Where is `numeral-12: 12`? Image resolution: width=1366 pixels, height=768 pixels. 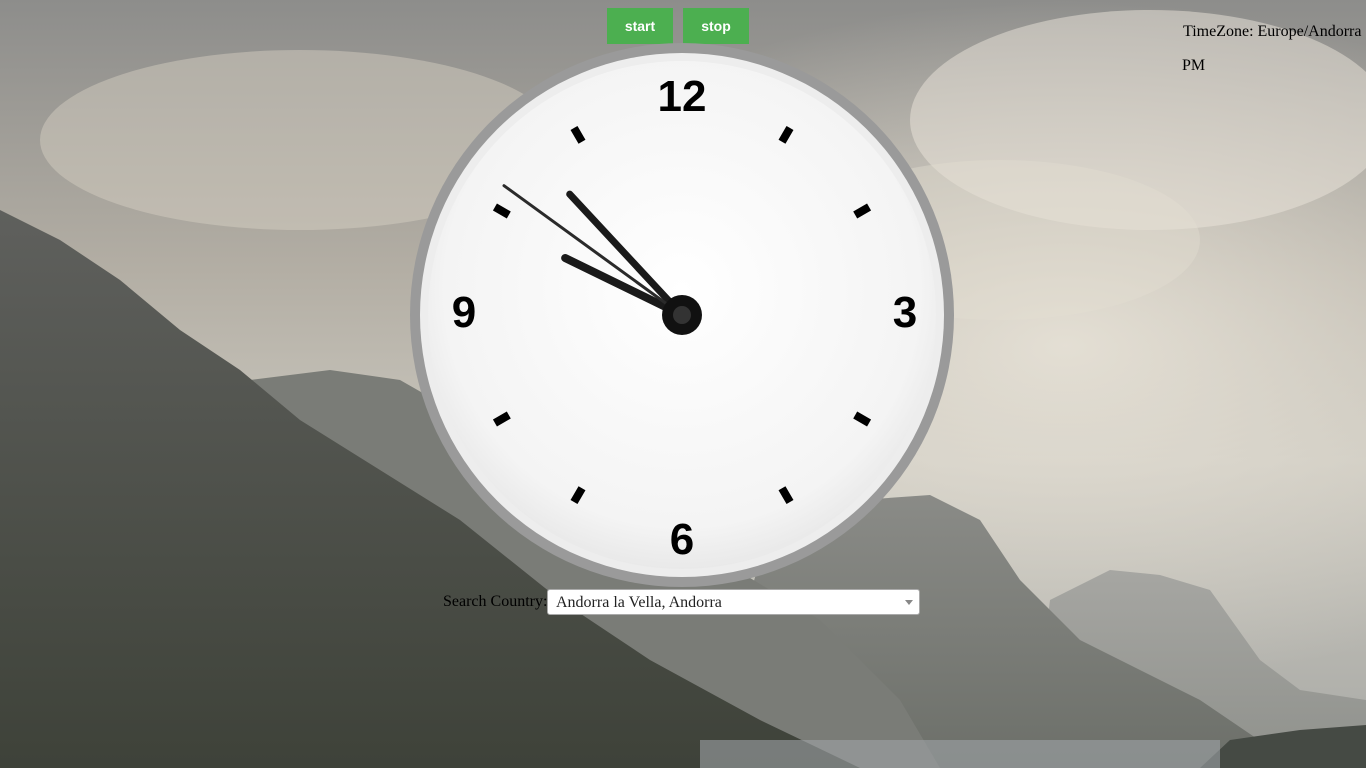
numeral-12: 12 is located at coordinates (682, 96).